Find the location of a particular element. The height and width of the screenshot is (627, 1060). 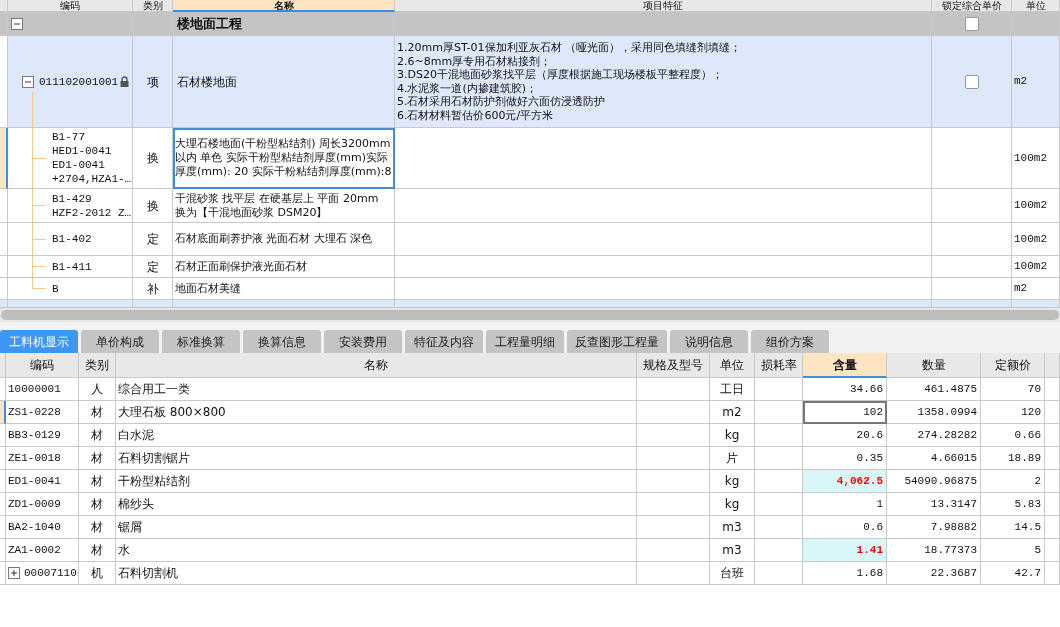

table-cell: 1.68 is located at coordinates (845, 573).